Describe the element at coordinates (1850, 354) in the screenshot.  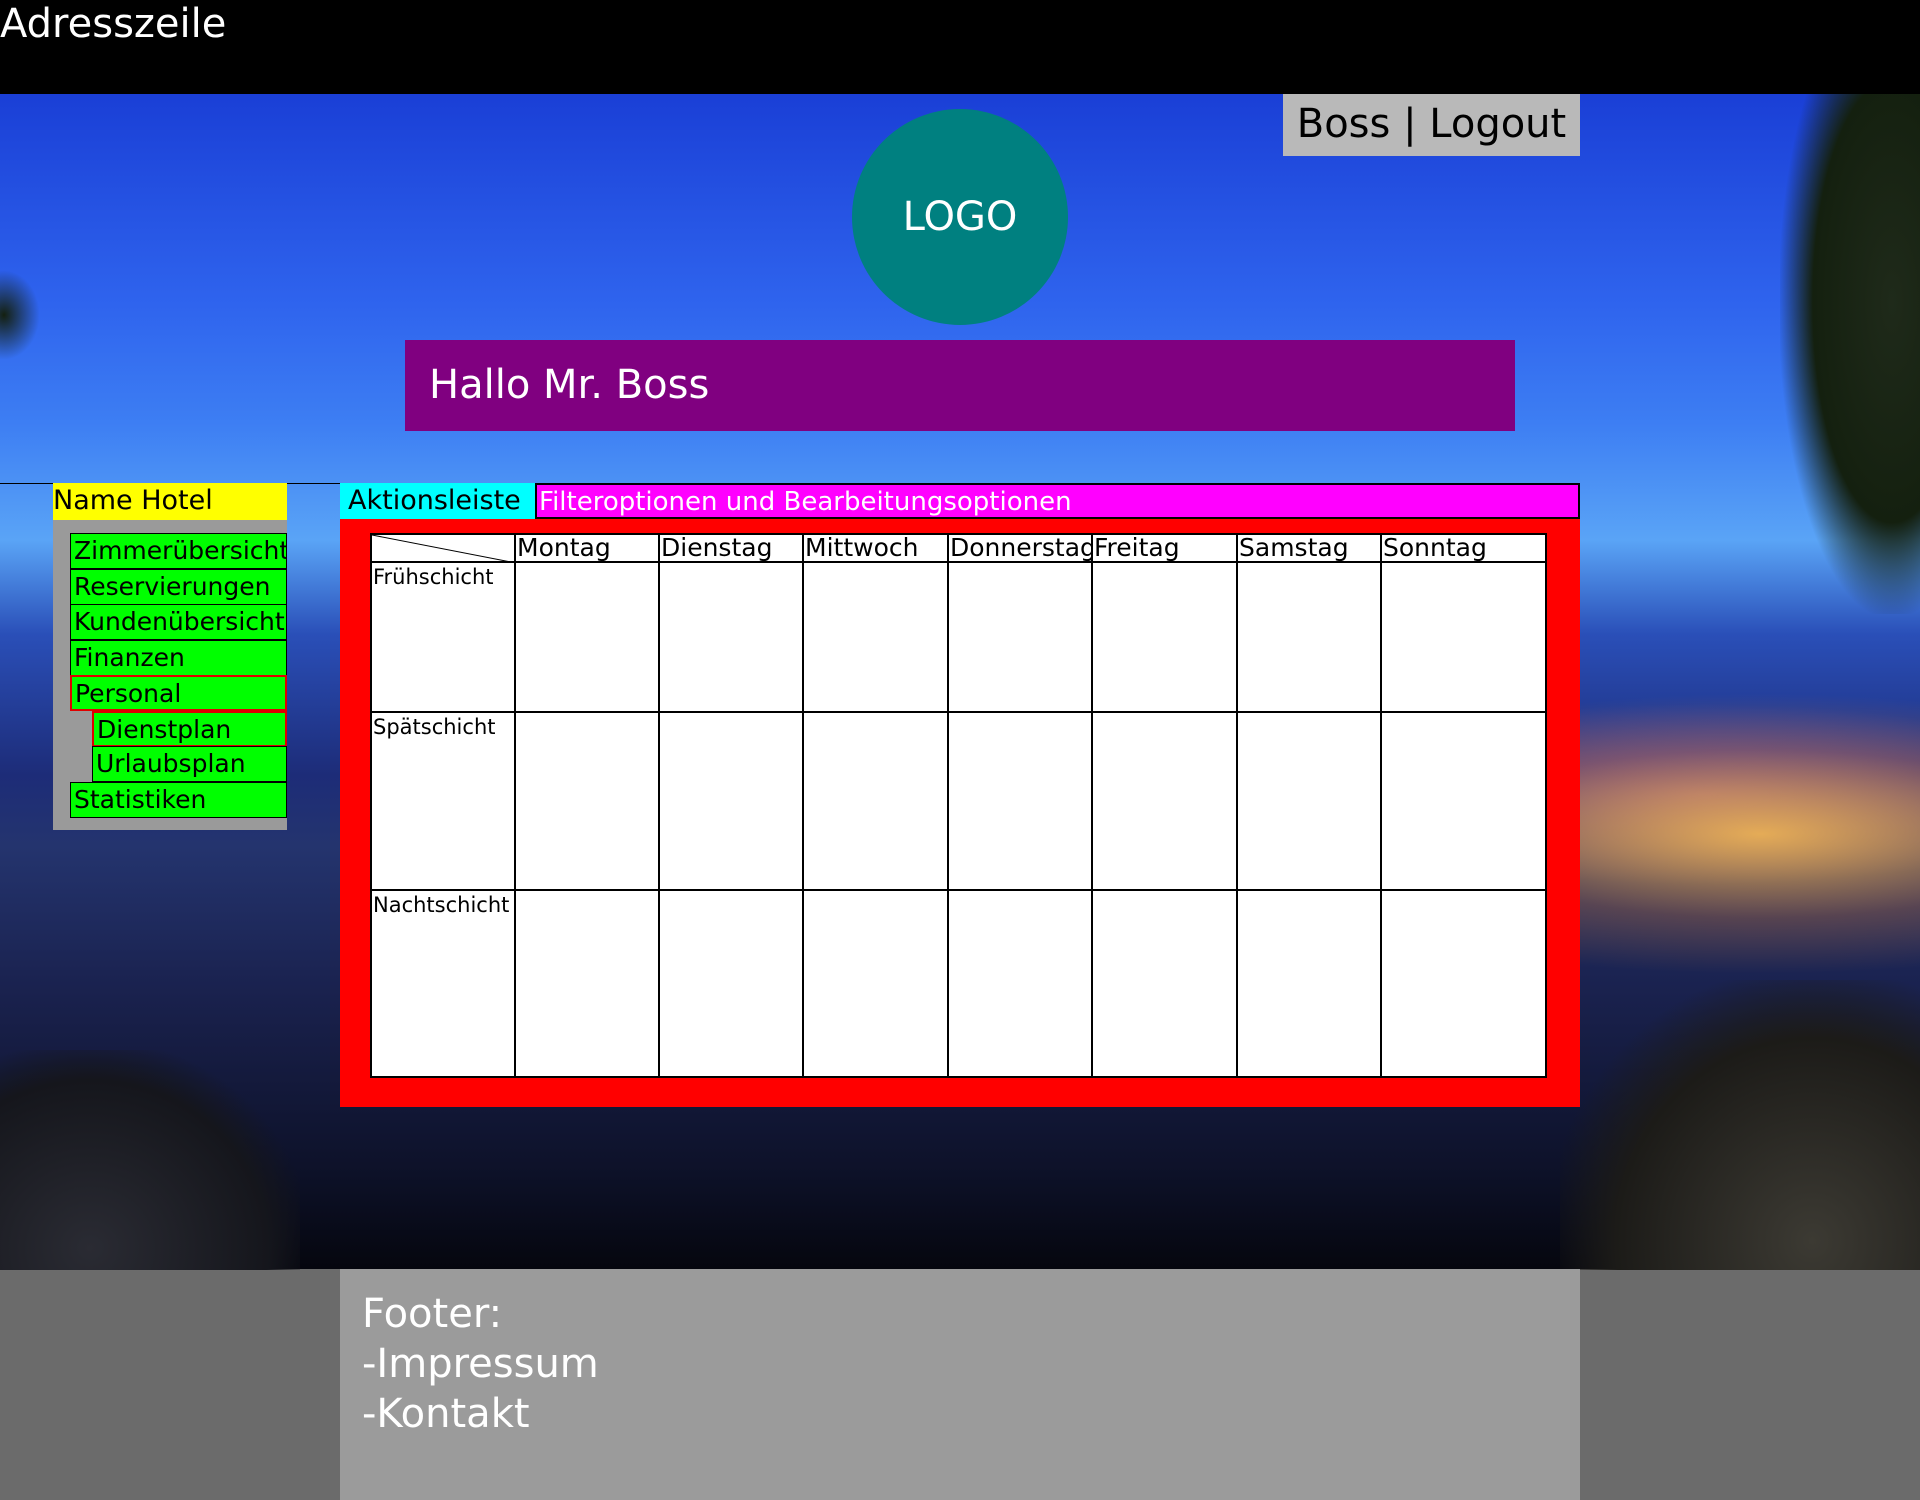
I see `tree-right-decoration` at that location.